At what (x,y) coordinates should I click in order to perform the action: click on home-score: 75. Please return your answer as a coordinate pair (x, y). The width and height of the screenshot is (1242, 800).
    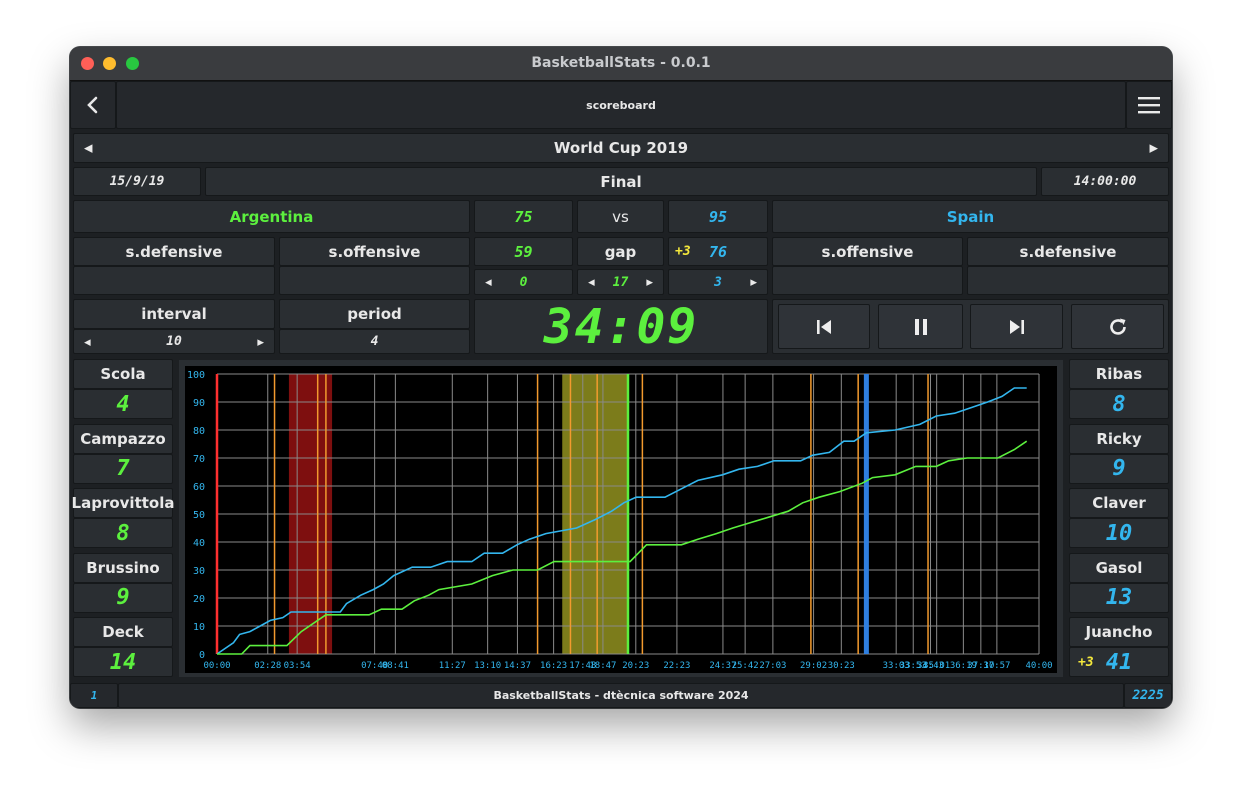
    Looking at the image, I should click on (523, 216).